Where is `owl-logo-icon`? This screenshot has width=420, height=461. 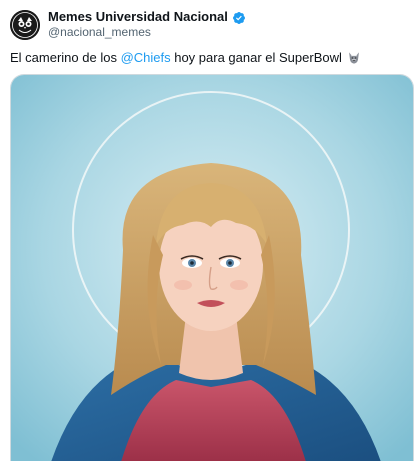 owl-logo-icon is located at coordinates (25, 25).